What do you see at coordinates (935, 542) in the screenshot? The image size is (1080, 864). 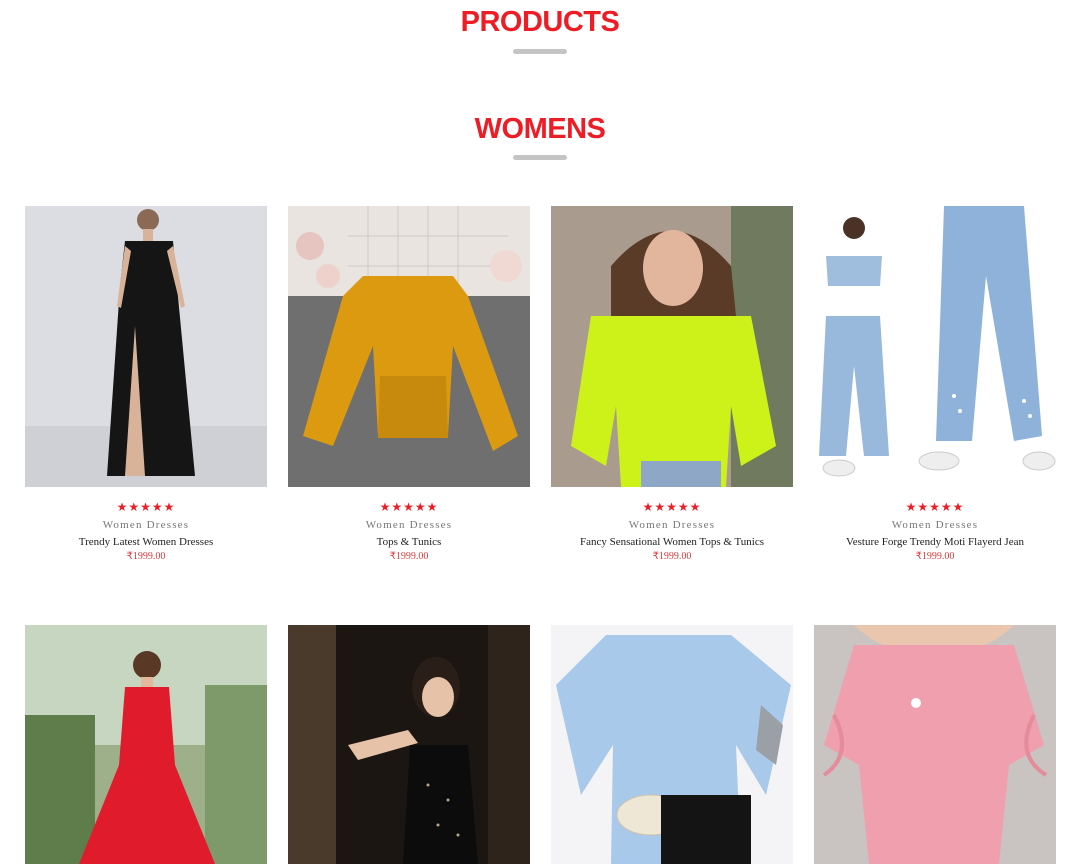 I see `product-name: Vesture Forge Trendy Moti Flayerd Jean` at bounding box center [935, 542].